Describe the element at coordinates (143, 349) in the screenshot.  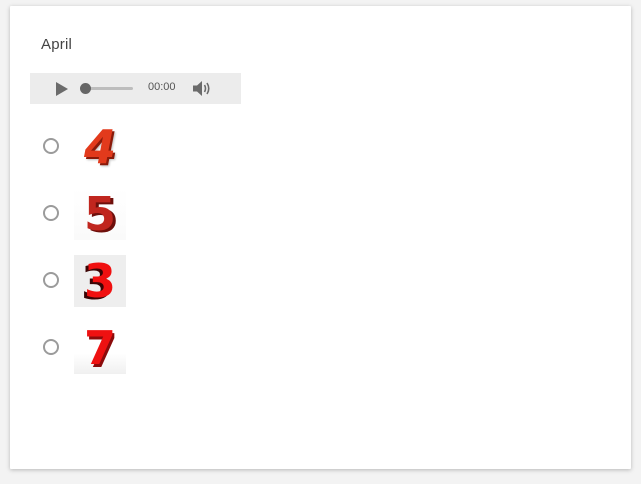
I see `answer-option-4: 7` at that location.